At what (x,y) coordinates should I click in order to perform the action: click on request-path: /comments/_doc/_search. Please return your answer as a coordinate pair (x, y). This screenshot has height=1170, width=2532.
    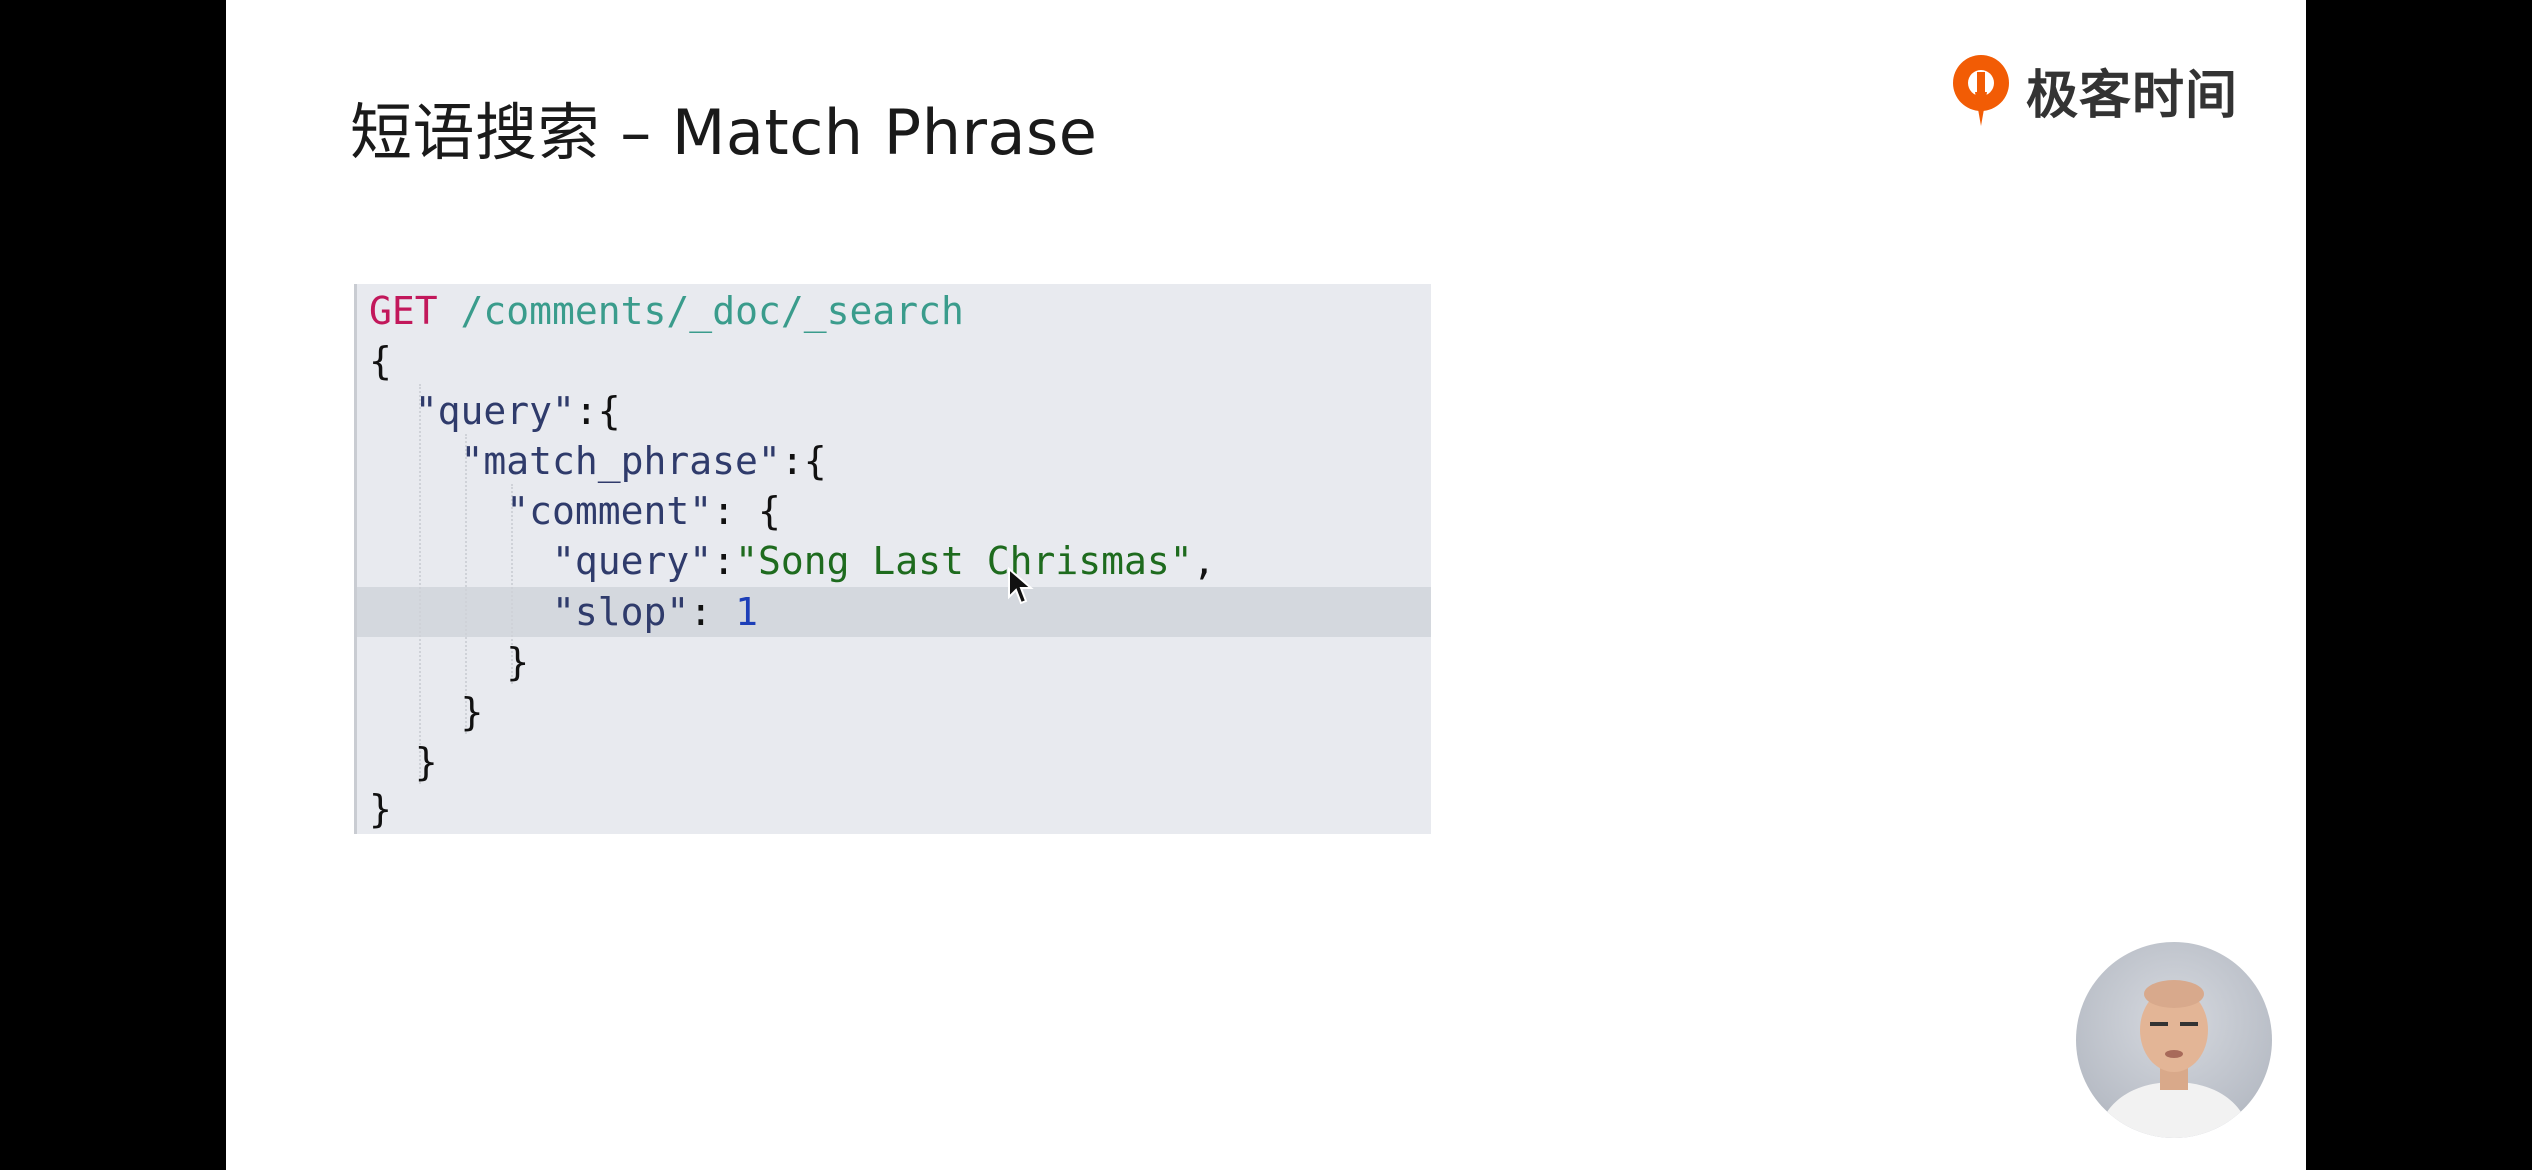
    Looking at the image, I should click on (712, 311).